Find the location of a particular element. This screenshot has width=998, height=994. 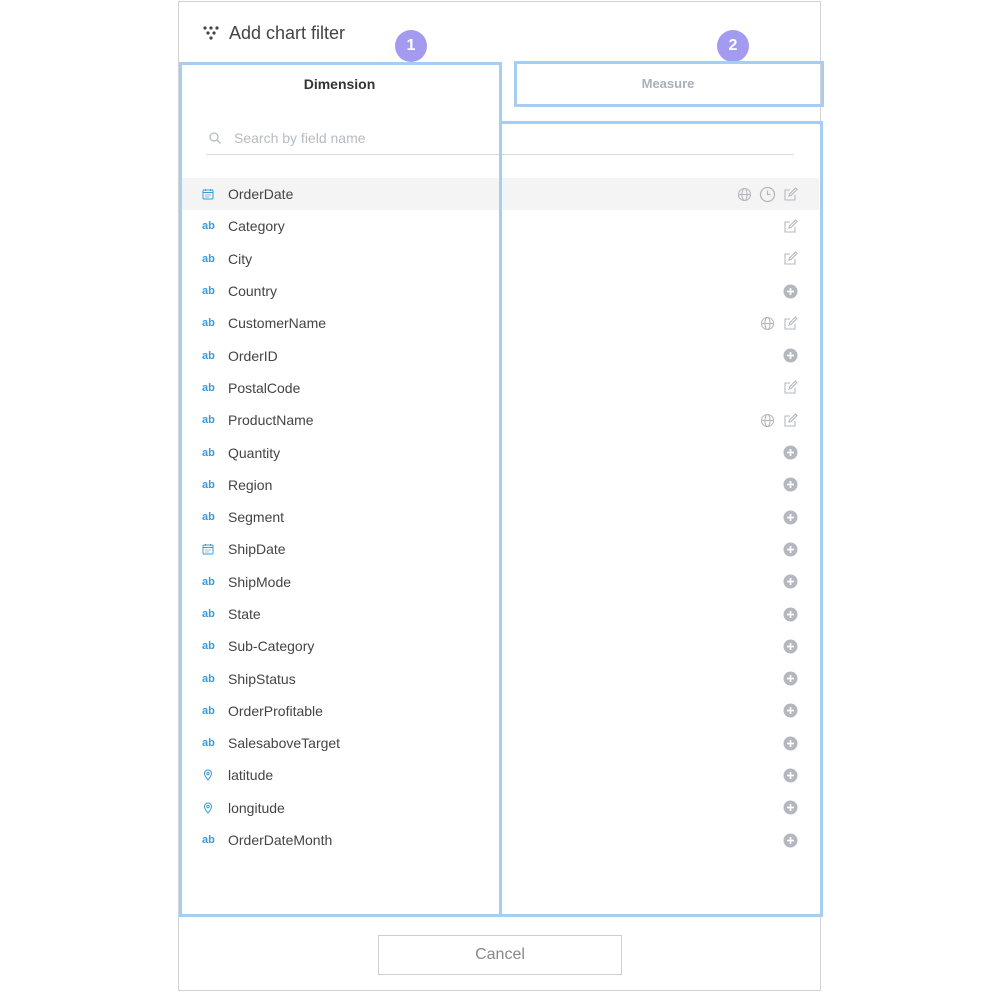

dialog-title: Add chart filter is located at coordinates (287, 32).